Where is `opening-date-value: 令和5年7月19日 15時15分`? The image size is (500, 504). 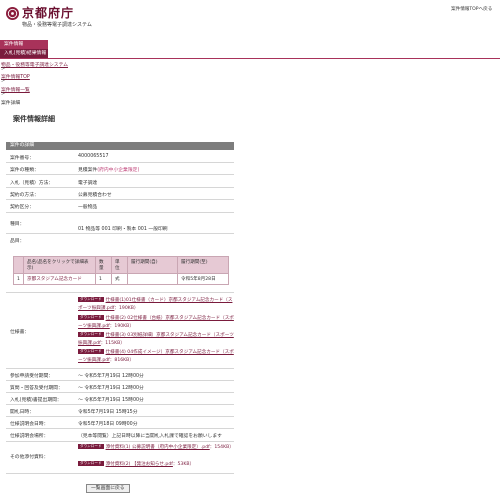
opening-date-value: 令和5年7月19日 15時15分 is located at coordinates (108, 412).